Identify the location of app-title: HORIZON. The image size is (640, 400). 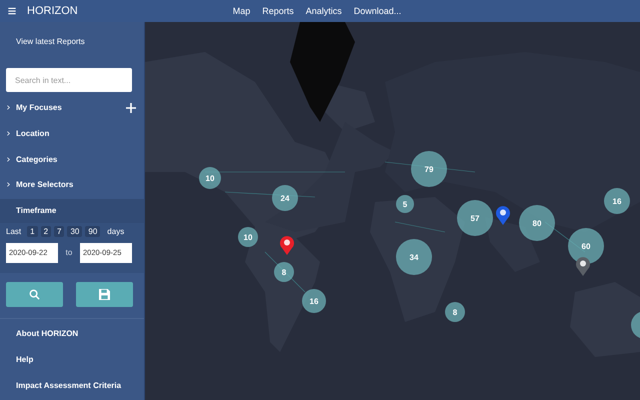
(52, 11).